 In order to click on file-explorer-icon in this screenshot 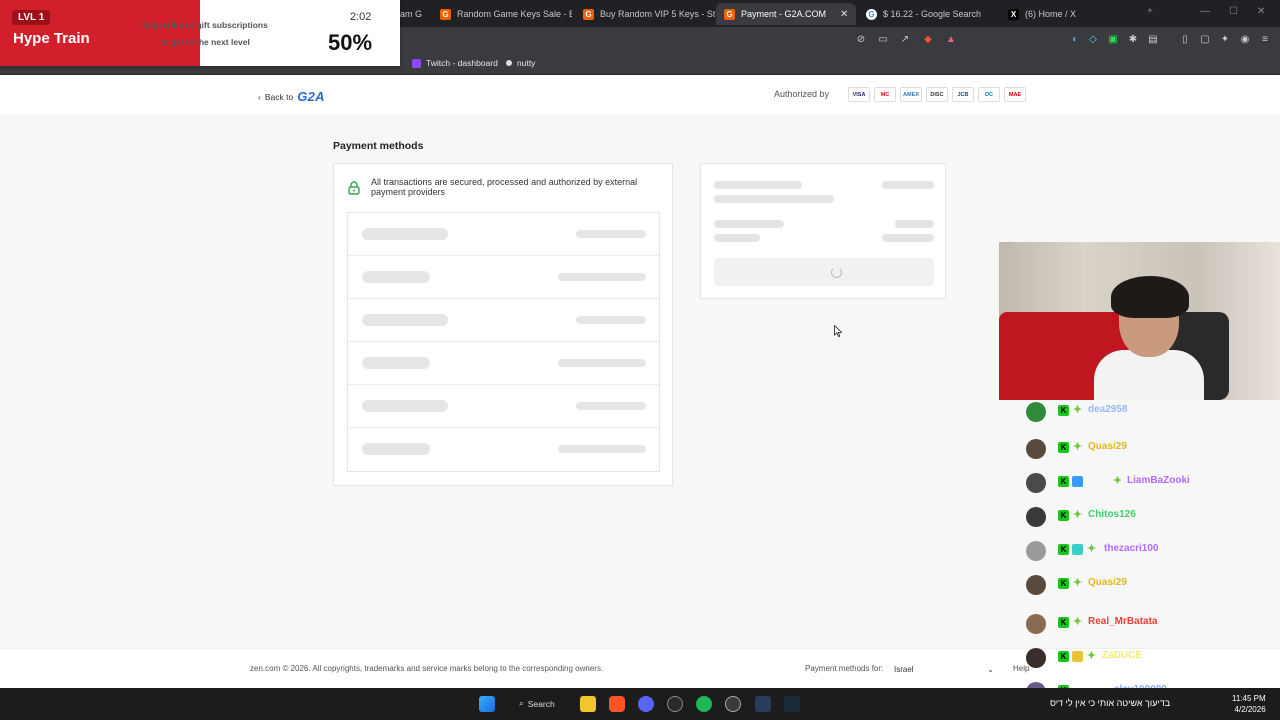, I will do `click(588, 704)`.